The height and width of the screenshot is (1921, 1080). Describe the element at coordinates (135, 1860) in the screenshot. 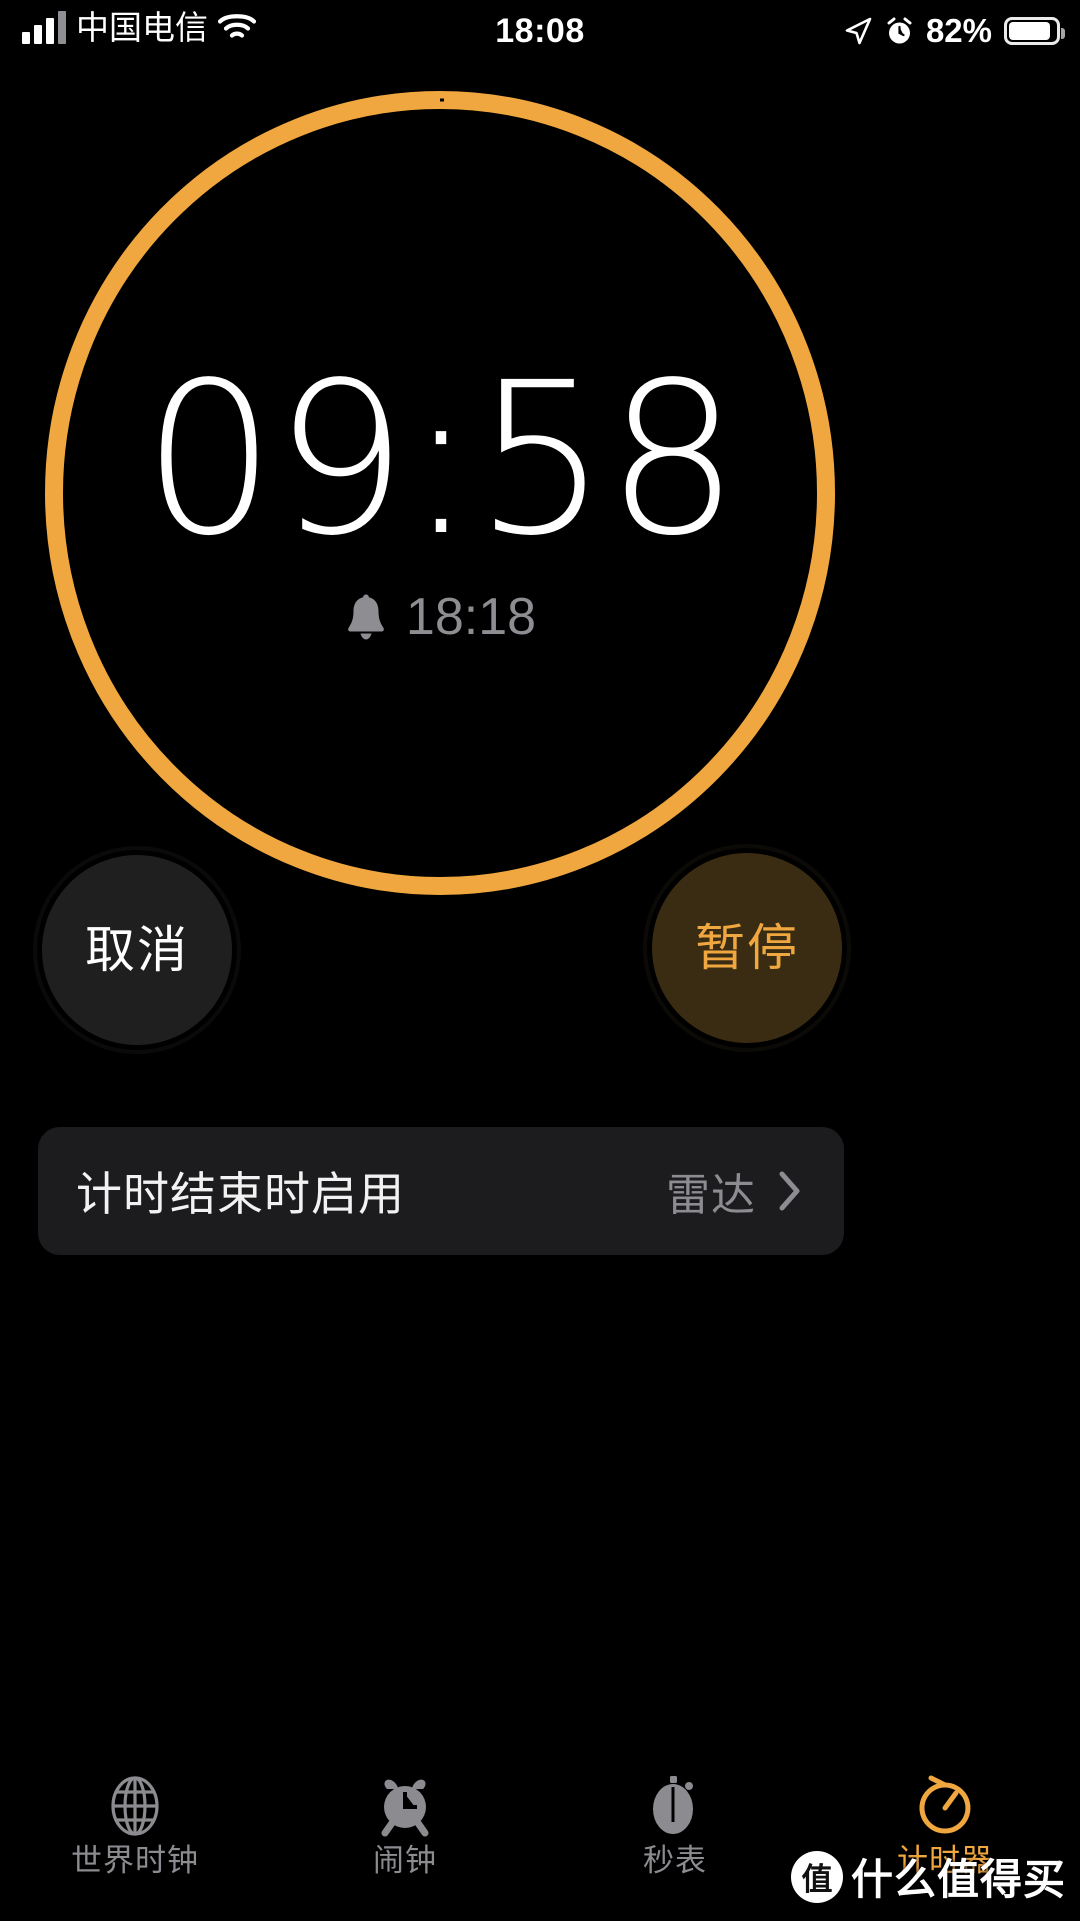

I see `tab-world-clock-label: 世界时钟` at that location.